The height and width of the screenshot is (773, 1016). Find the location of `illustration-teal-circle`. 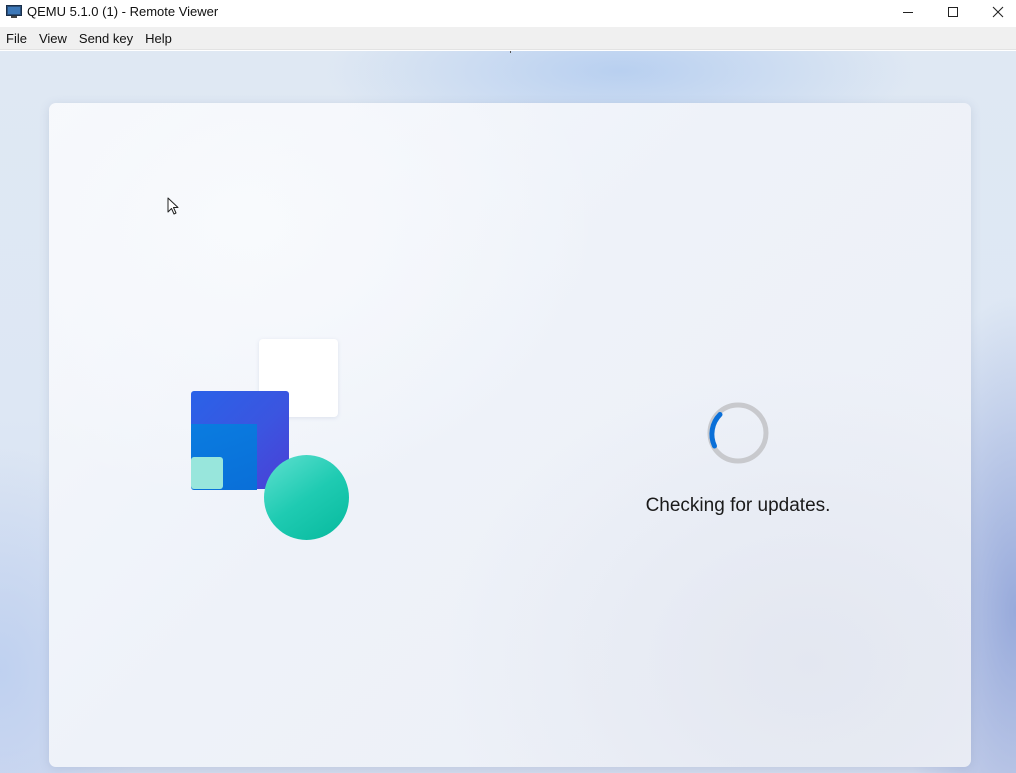

illustration-teal-circle is located at coordinates (306, 497).